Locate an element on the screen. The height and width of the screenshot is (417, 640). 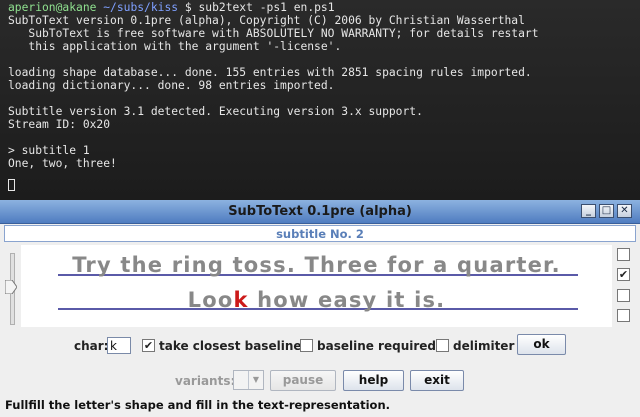
variants-dropdown: ▼ is located at coordinates (248, 380).